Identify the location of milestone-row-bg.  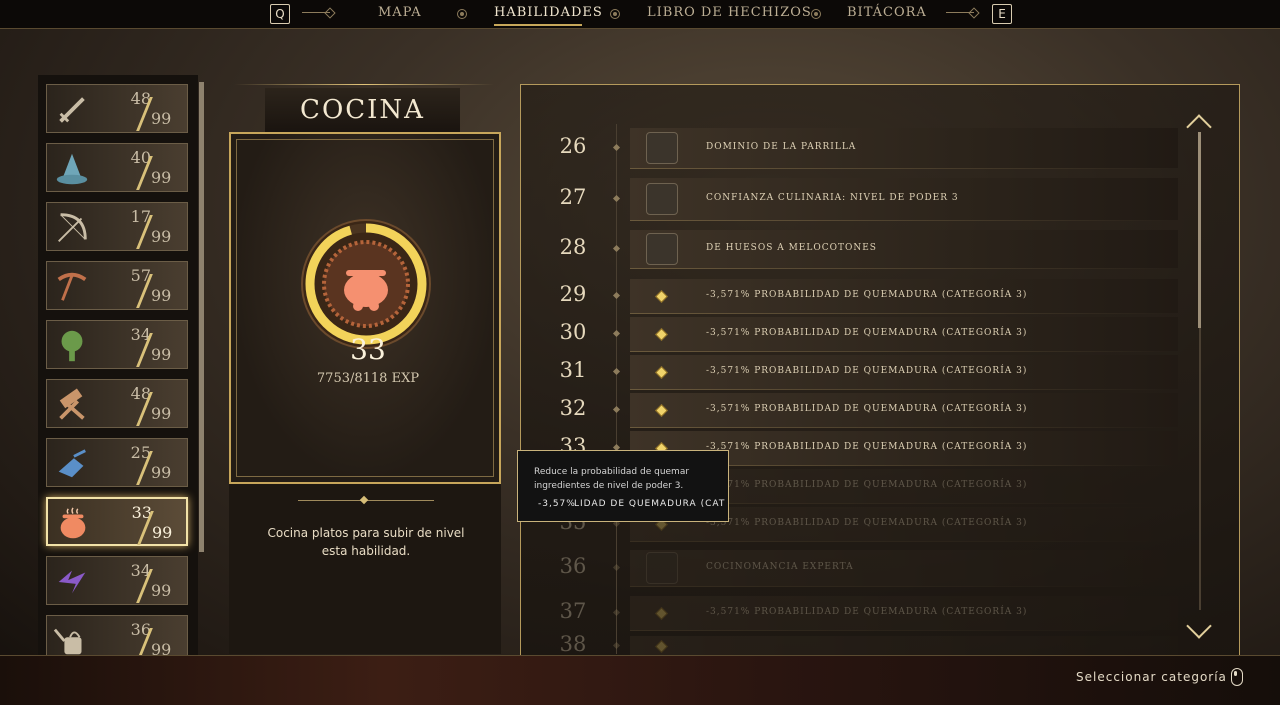
(904, 646).